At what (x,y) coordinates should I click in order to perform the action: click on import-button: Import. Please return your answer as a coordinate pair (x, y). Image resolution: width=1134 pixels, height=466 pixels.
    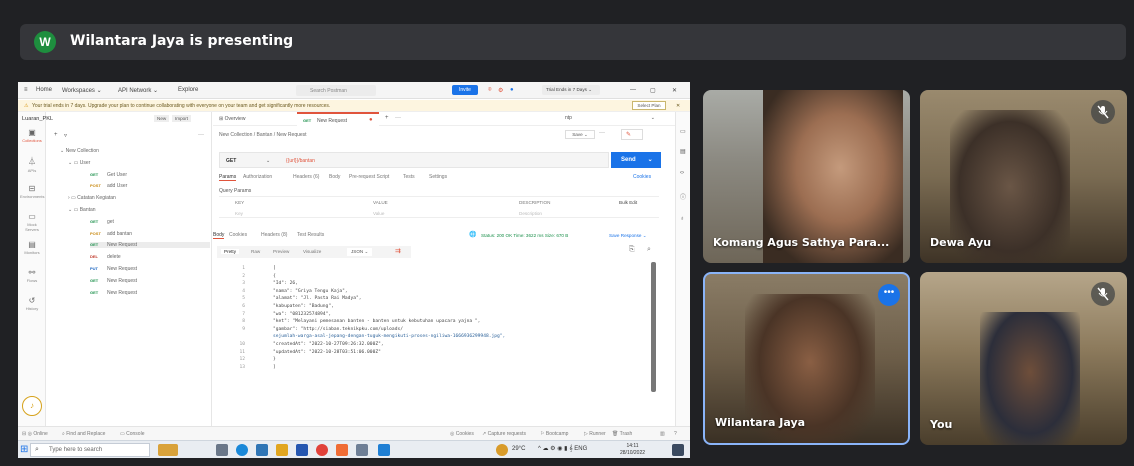
    Looking at the image, I should click on (182, 118).